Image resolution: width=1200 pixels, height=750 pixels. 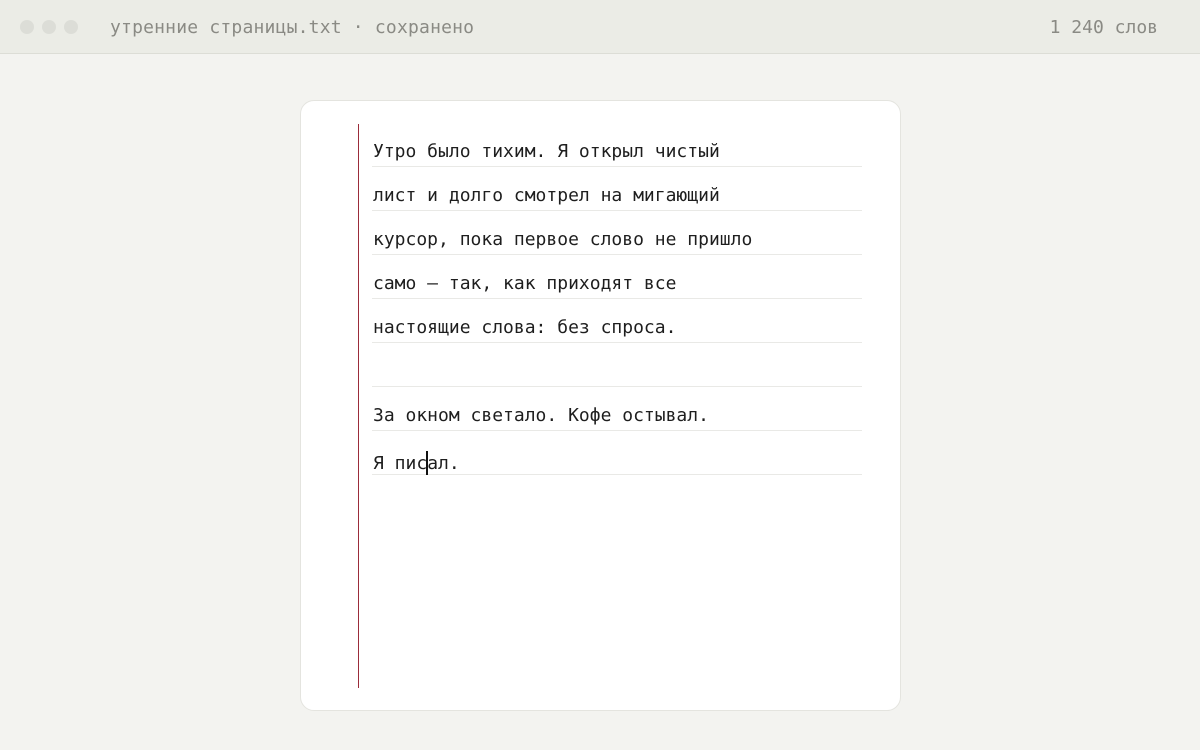 What do you see at coordinates (546, 195) in the screenshot?
I see `line-text: лист и долго смотрел на мигающий` at bounding box center [546, 195].